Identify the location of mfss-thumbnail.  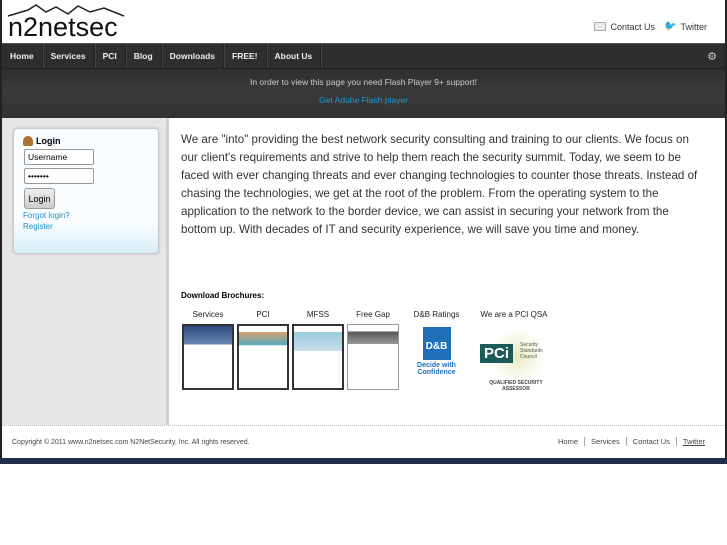
(318, 357).